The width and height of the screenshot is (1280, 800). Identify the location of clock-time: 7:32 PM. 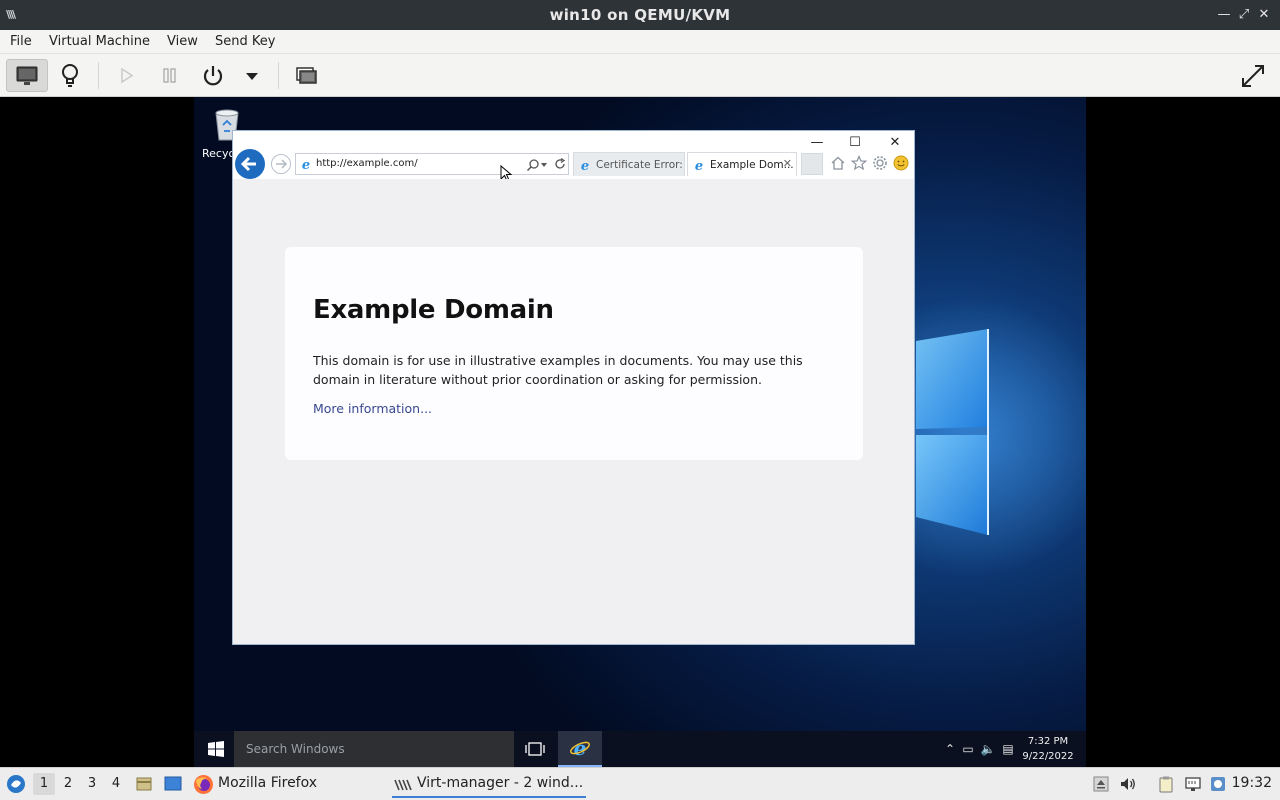
(1048, 741).